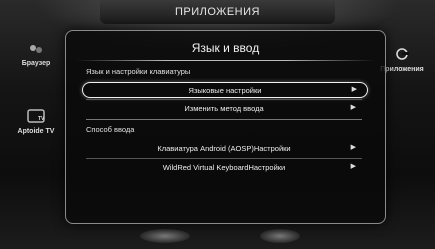 This screenshot has height=249, width=435. Describe the element at coordinates (225, 60) in the screenshot. I see `title-divider` at that location.